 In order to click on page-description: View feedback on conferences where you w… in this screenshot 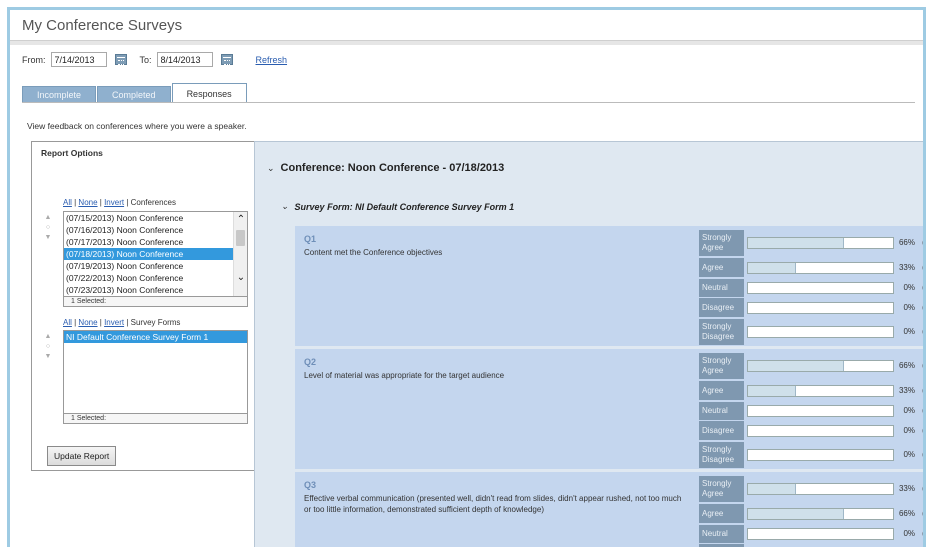, I will do `click(137, 126)`.